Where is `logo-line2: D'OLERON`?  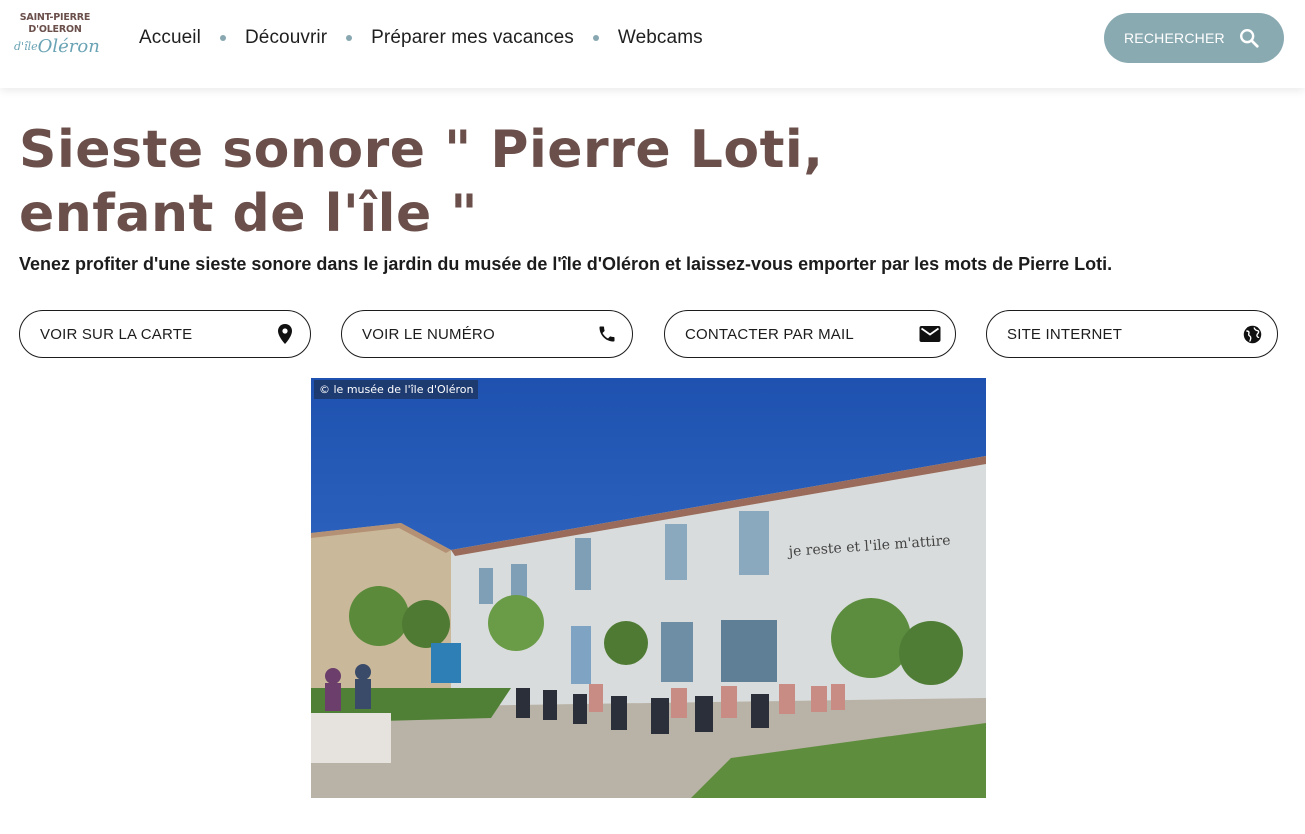 logo-line2: D'OLERON is located at coordinates (55, 29).